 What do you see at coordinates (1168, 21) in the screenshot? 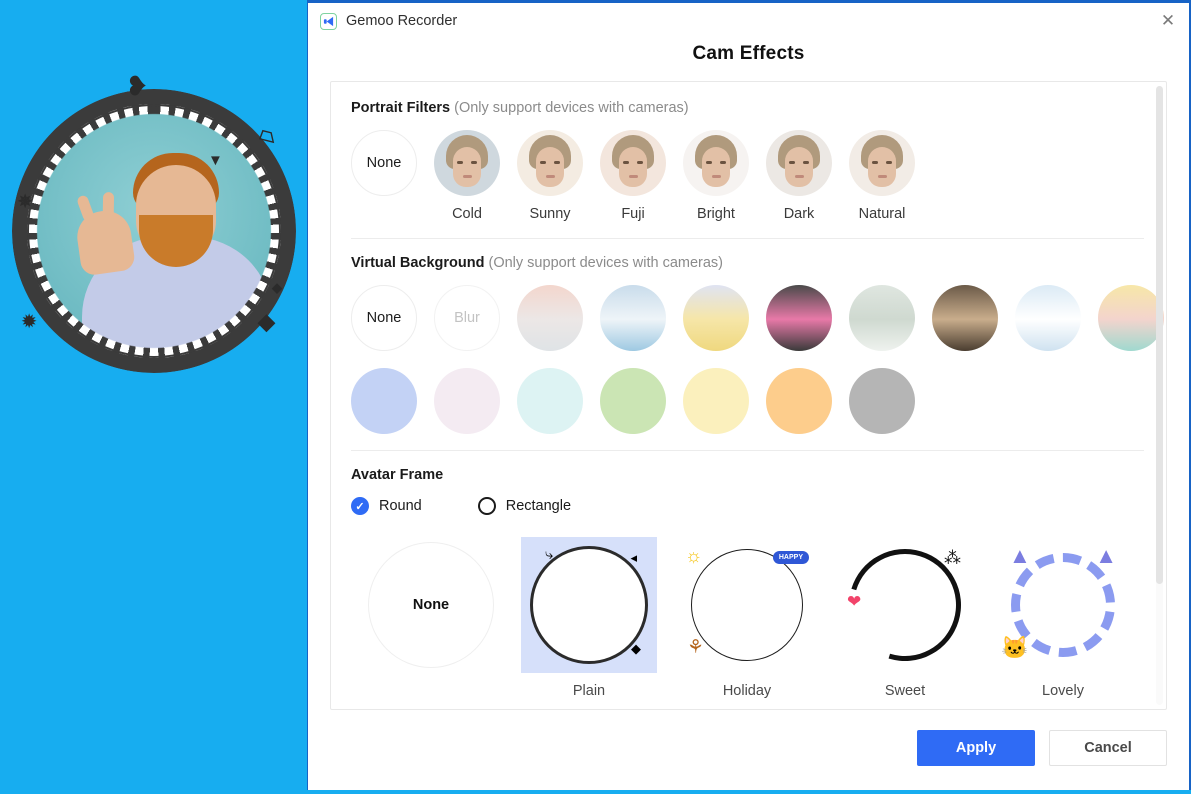
I see `close-icon: ✕` at bounding box center [1168, 21].